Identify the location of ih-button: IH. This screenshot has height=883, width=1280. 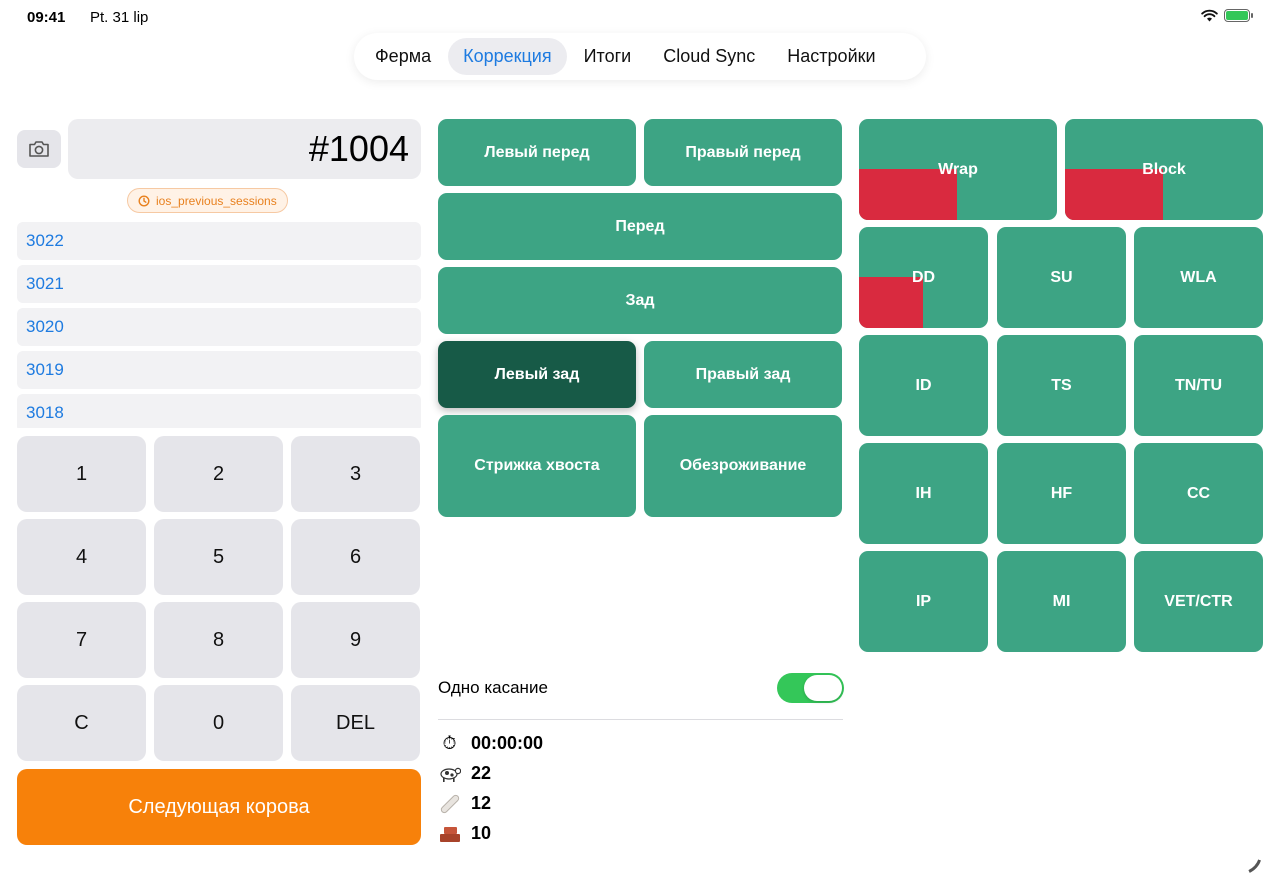
(923, 493).